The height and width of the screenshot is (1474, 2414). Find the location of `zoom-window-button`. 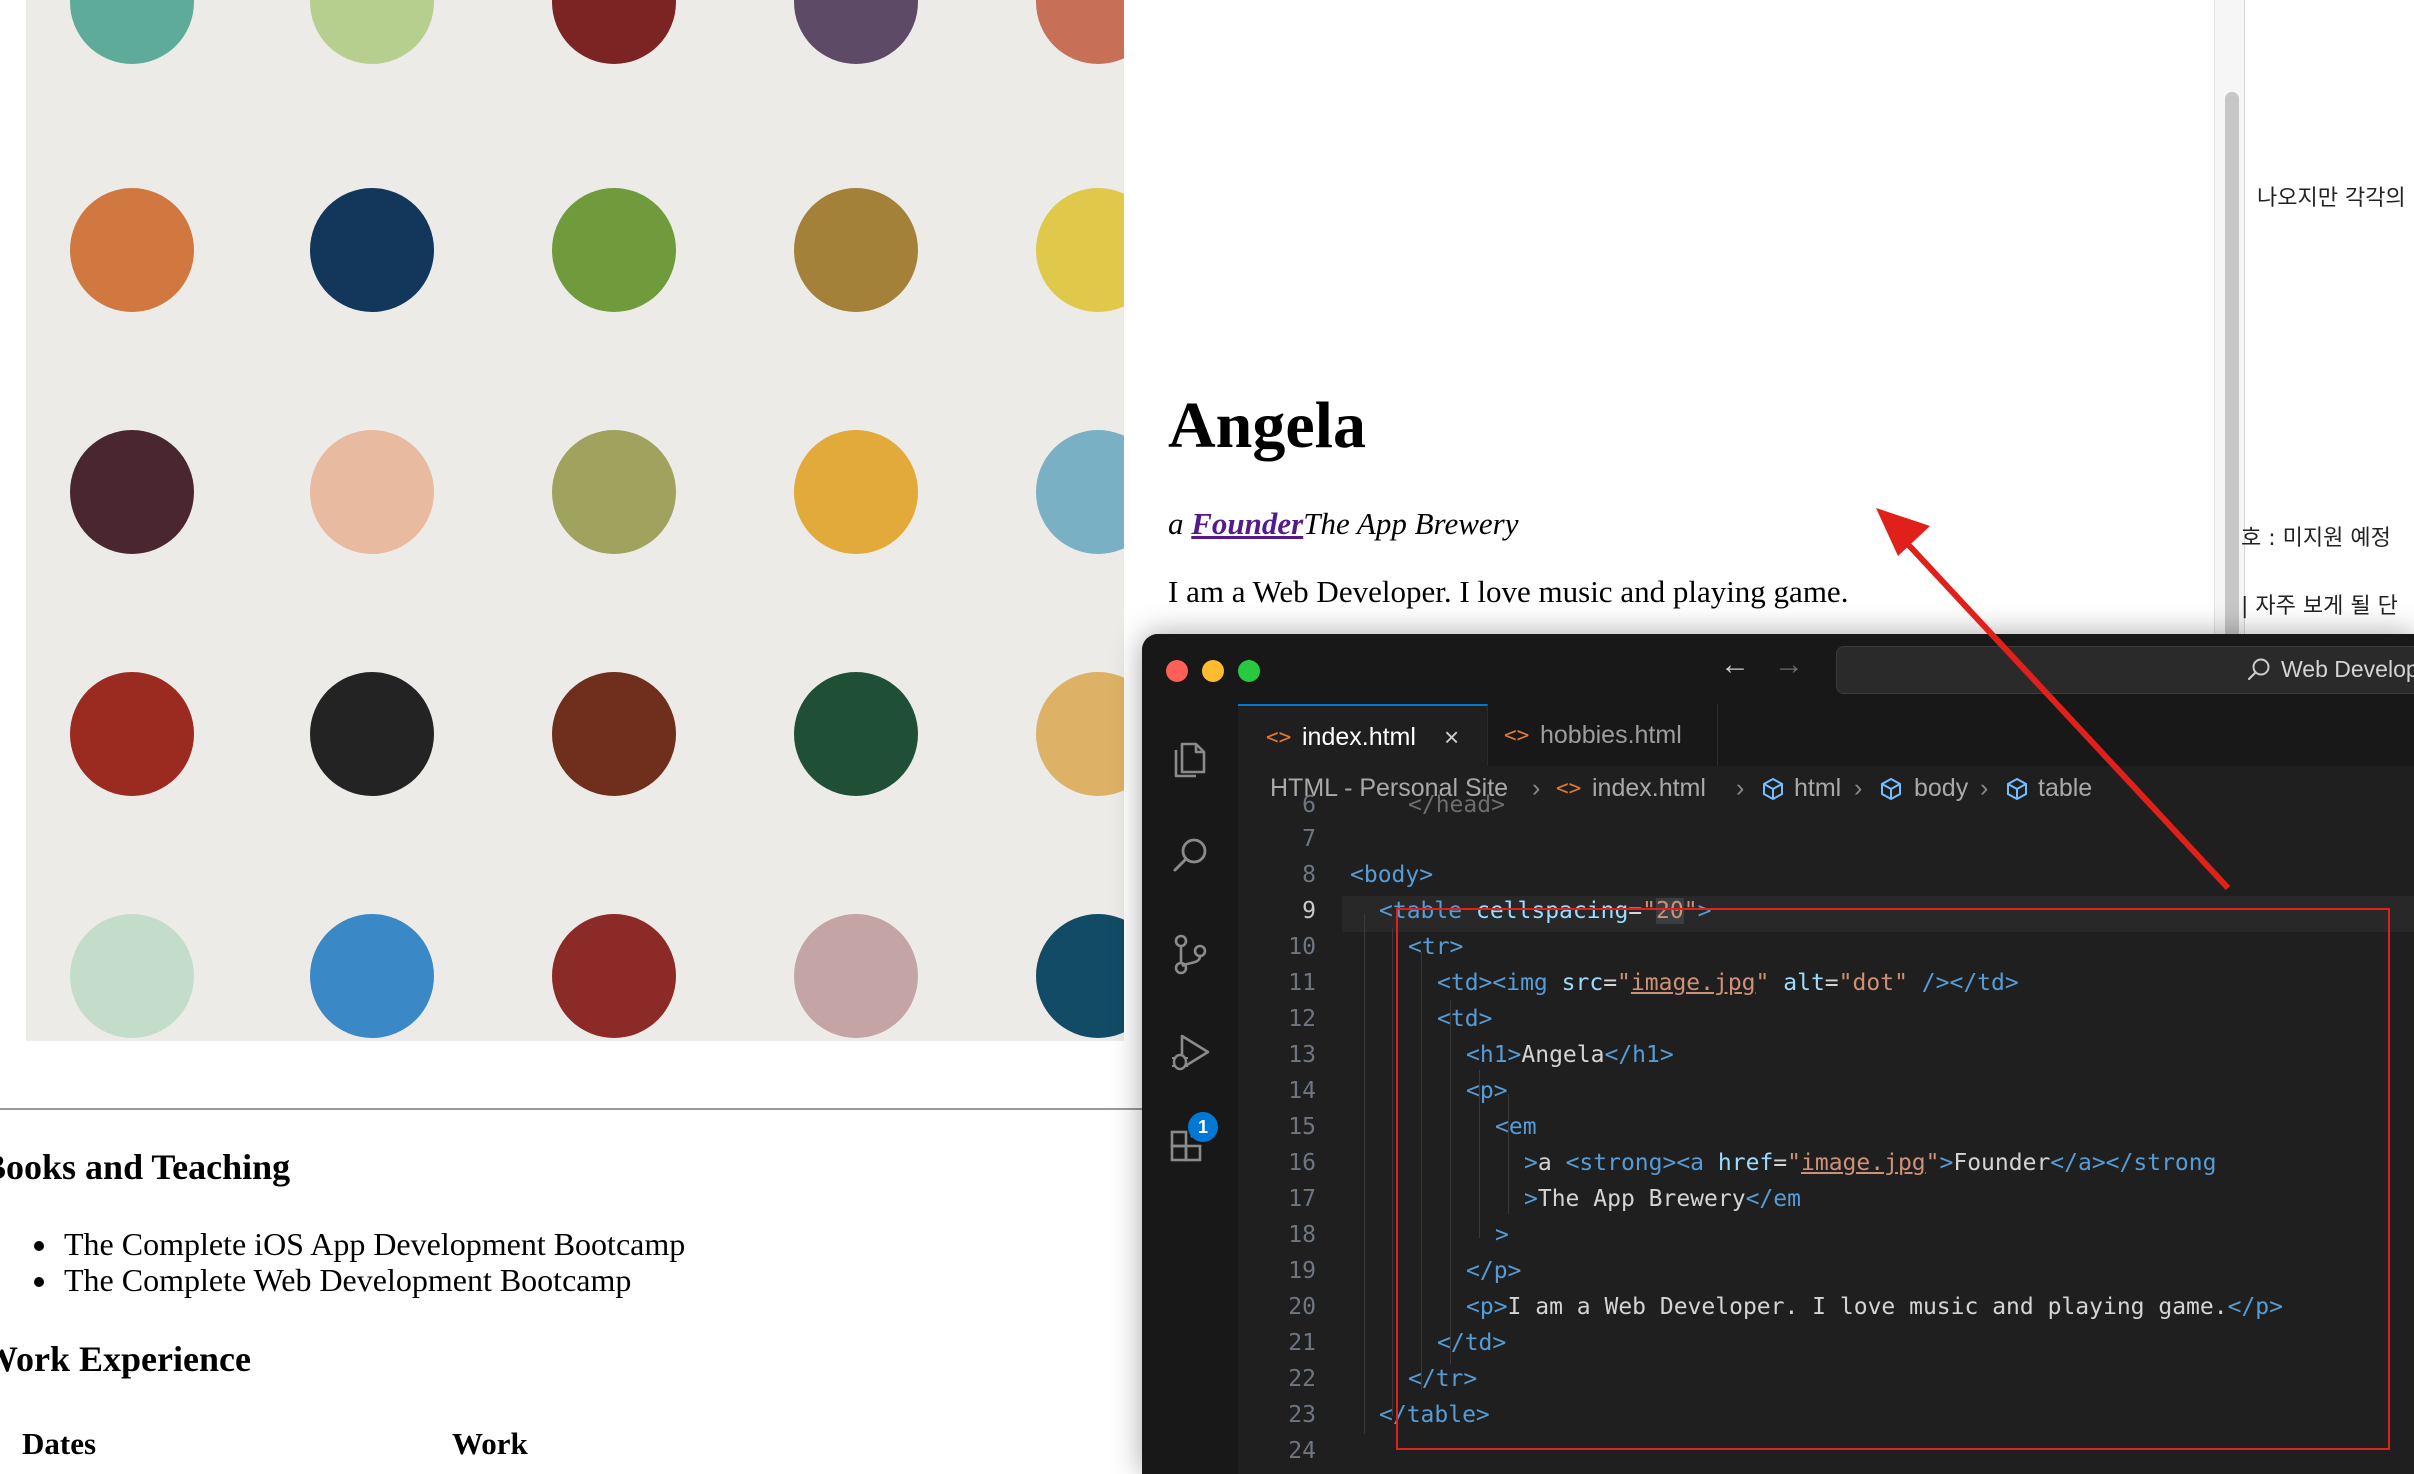

zoom-window-button is located at coordinates (1249, 671).